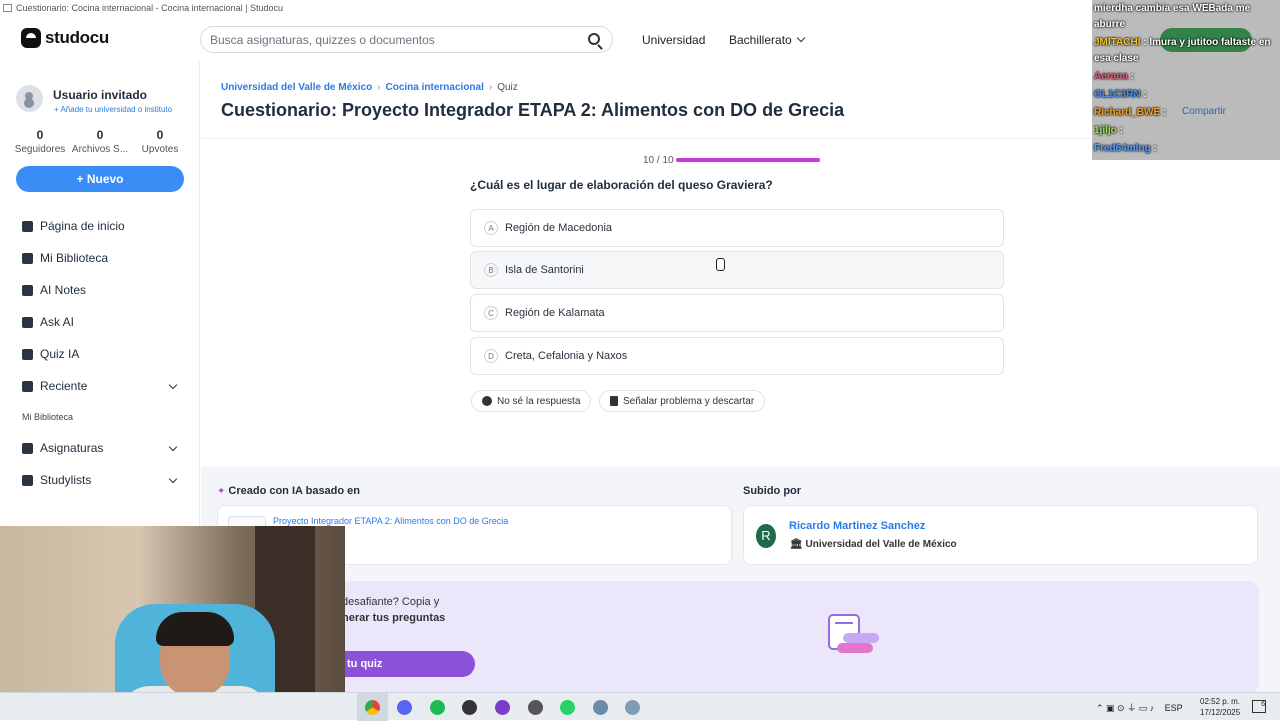  Describe the element at coordinates (1186, 131) in the screenshot. I see `chat-message: 1jiljo :` at that location.